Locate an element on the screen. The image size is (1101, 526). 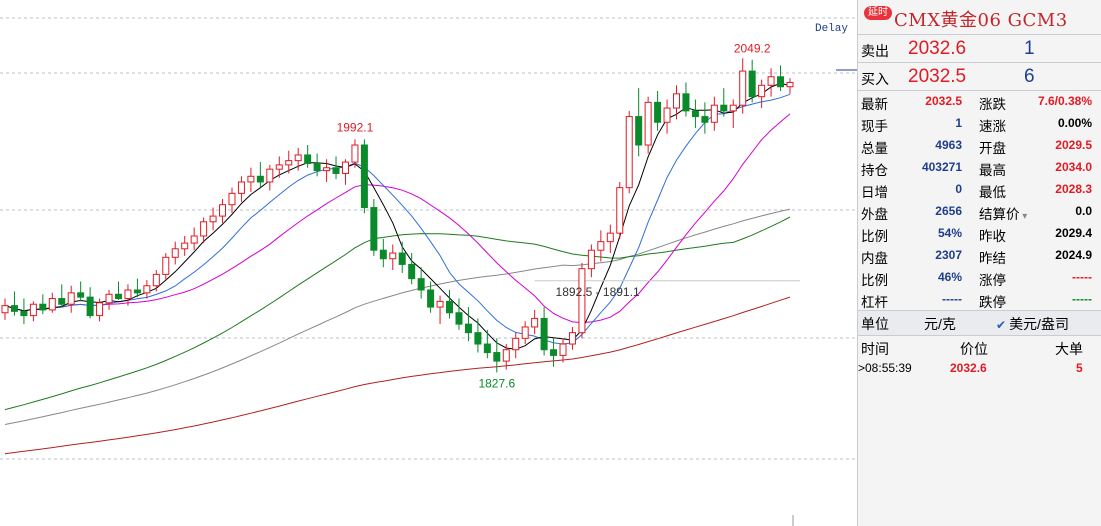
stats-row: 外盘 2656 结算价 ▾ 0.0 is located at coordinates (979, 212).